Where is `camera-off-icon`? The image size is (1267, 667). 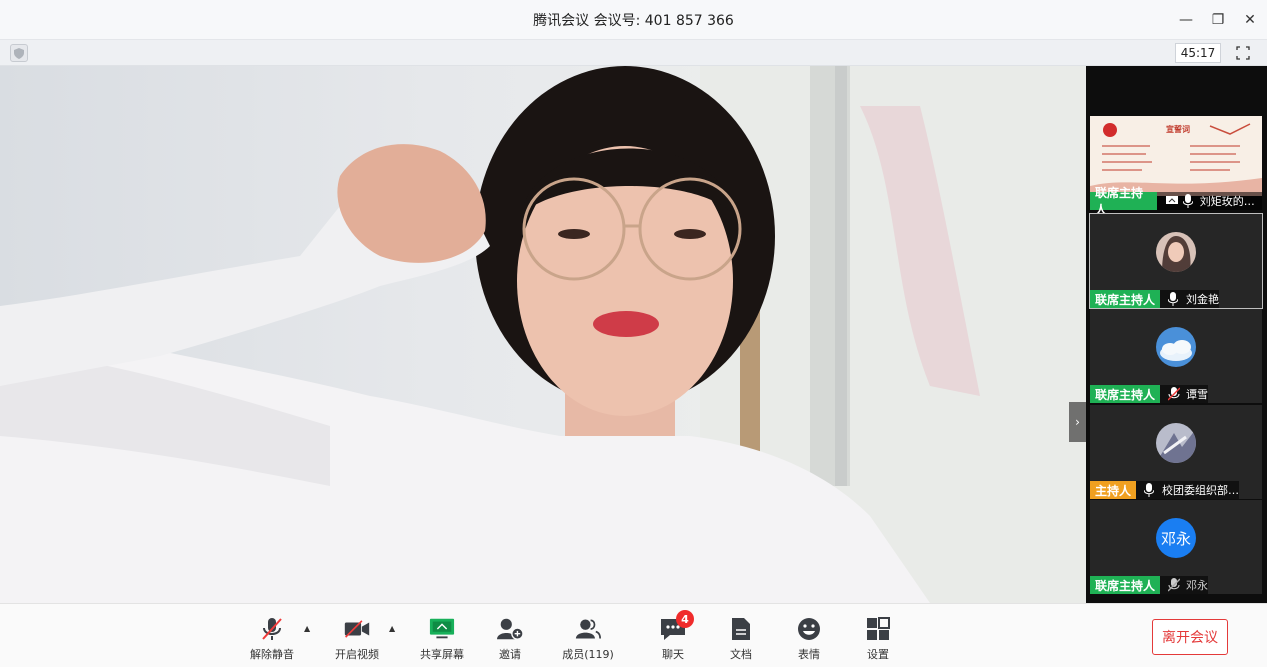
camera-off-icon is located at coordinates (357, 629).